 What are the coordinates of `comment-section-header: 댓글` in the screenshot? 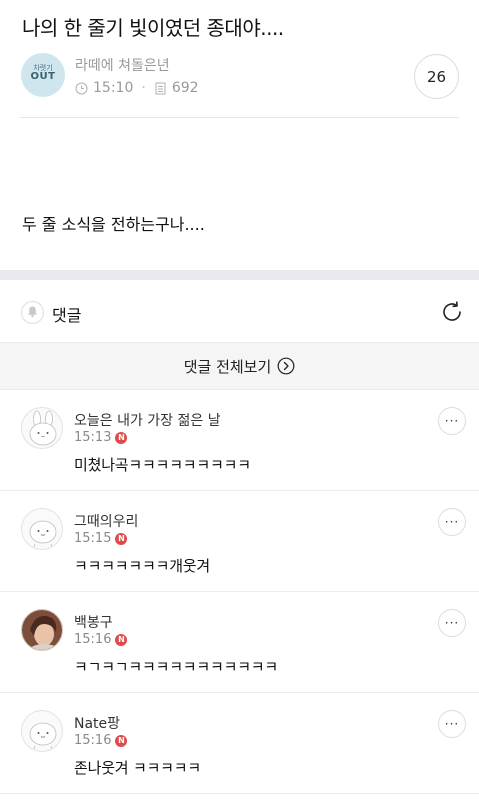 It's located at (239, 311).